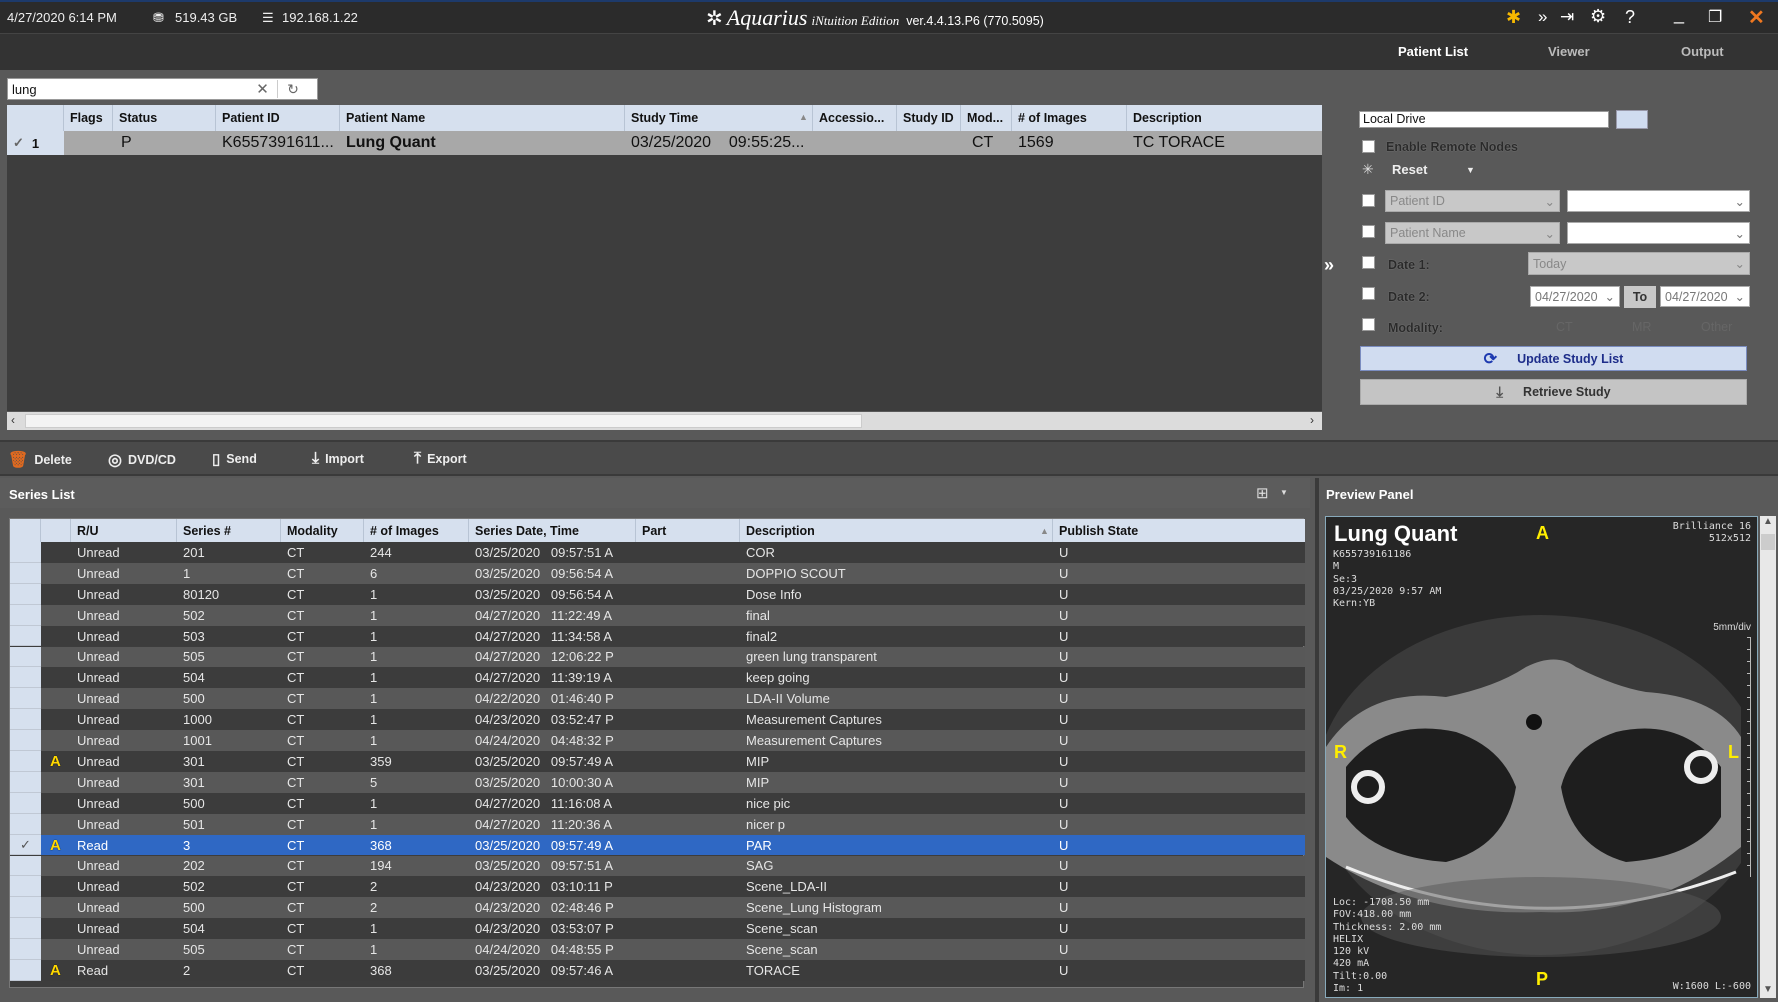 Image resolution: width=1778 pixels, height=1002 pixels. I want to click on date-from-picker: 04/27/2020 ⌄, so click(1575, 296).